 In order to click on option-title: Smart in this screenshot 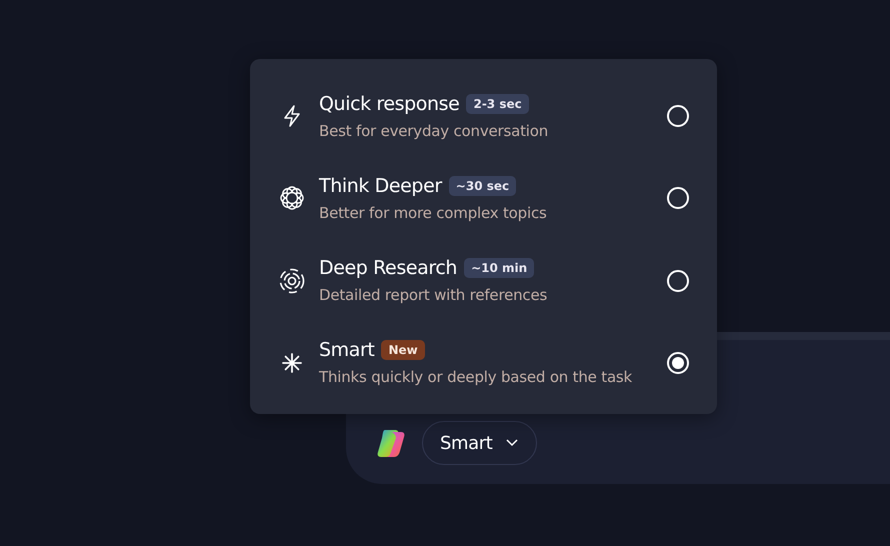, I will do `click(346, 350)`.